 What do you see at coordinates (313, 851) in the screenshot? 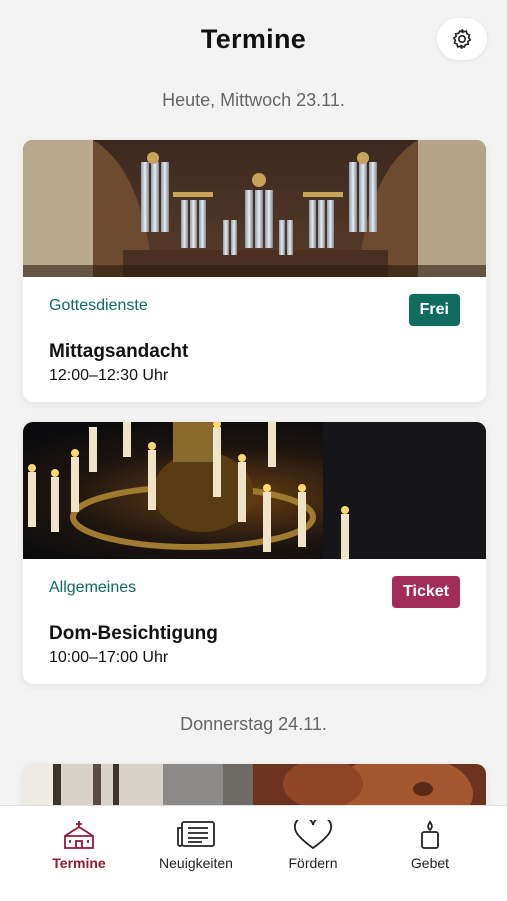
I see `tab-foerdern: Fördern` at bounding box center [313, 851].